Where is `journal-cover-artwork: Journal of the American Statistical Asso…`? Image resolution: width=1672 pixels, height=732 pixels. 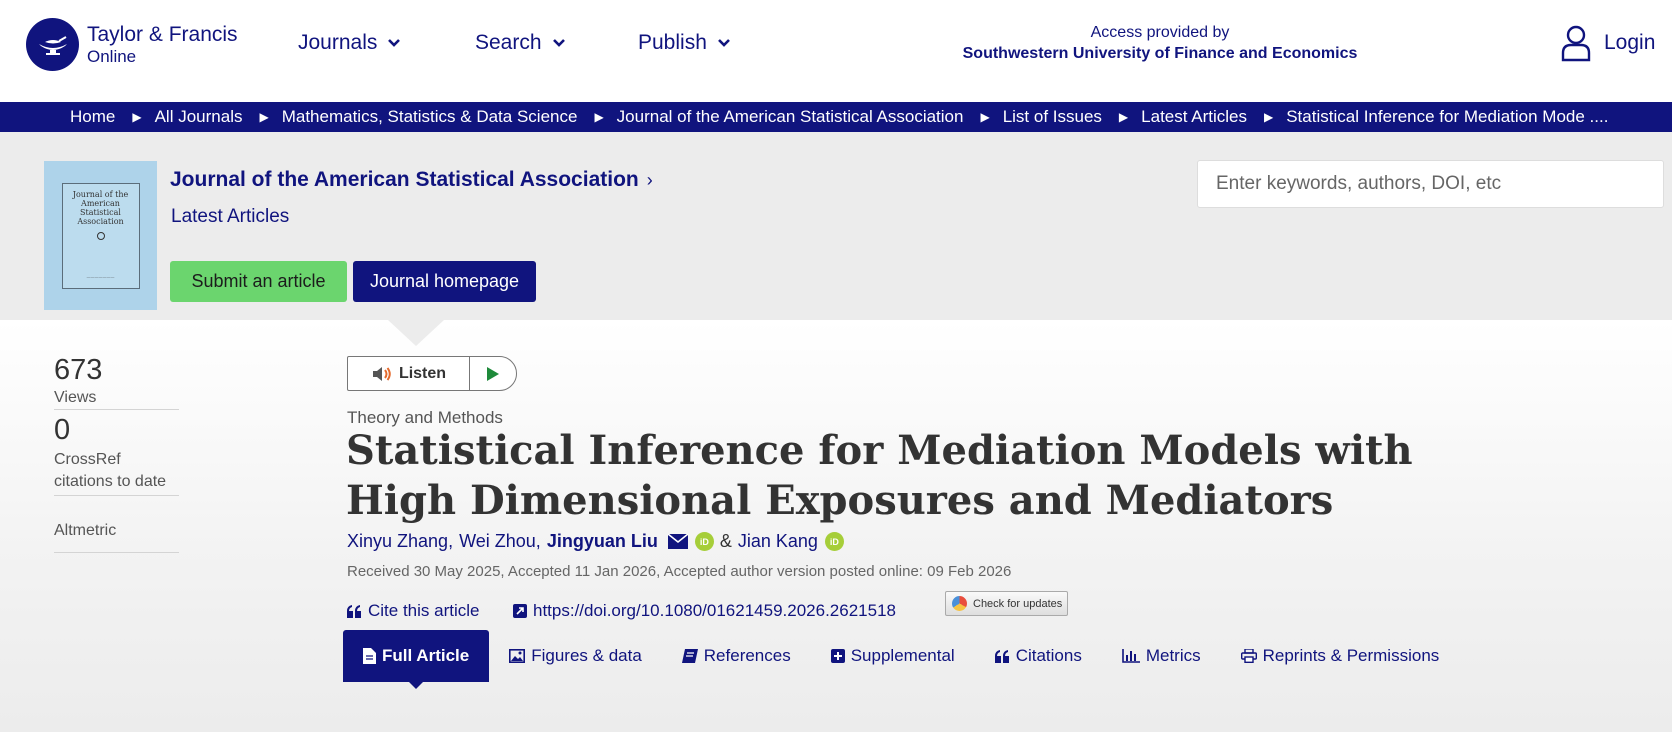
journal-cover-artwork: Journal of the American Statistical Asso… is located at coordinates (100, 235).